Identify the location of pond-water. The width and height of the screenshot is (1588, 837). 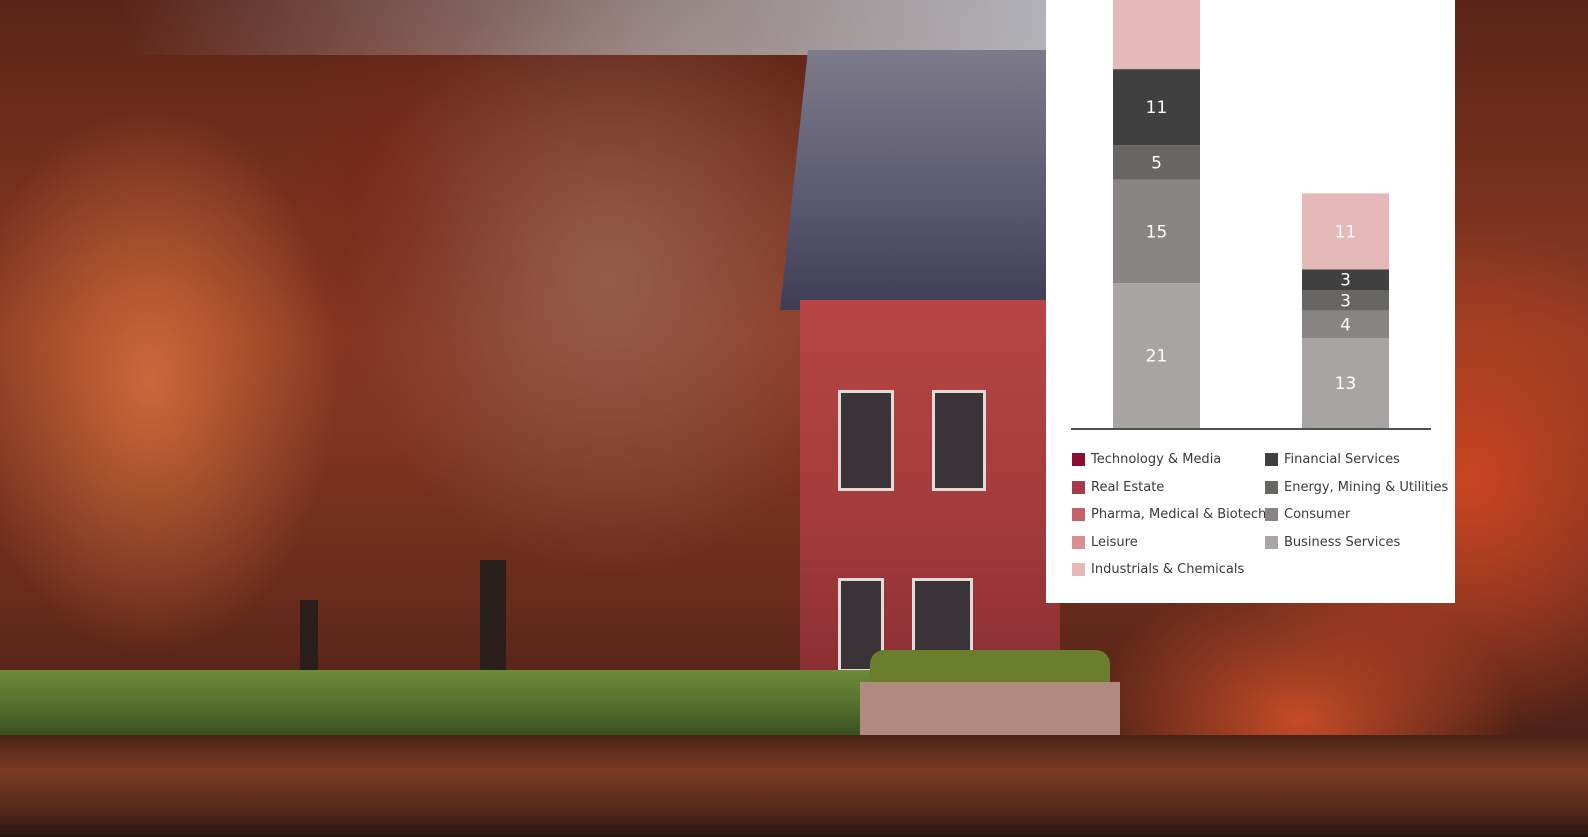
(794, 786).